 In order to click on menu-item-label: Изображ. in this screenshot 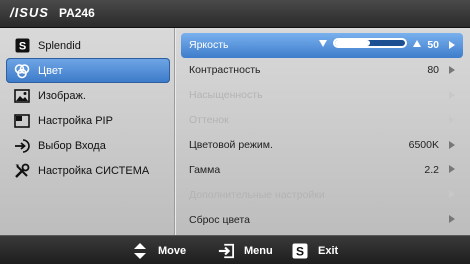, I will do `click(62, 95)`.